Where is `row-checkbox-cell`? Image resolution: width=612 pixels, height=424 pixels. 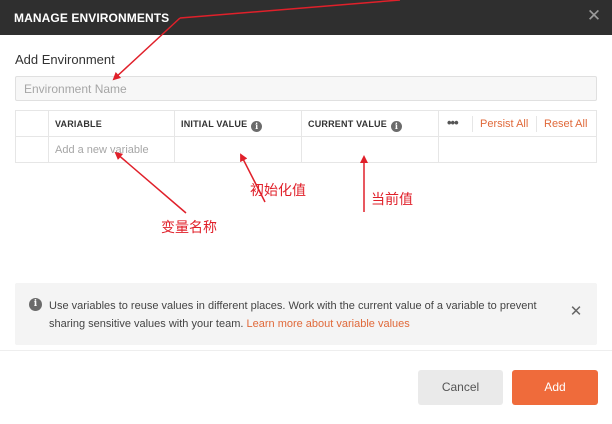
row-checkbox-cell is located at coordinates (32, 150).